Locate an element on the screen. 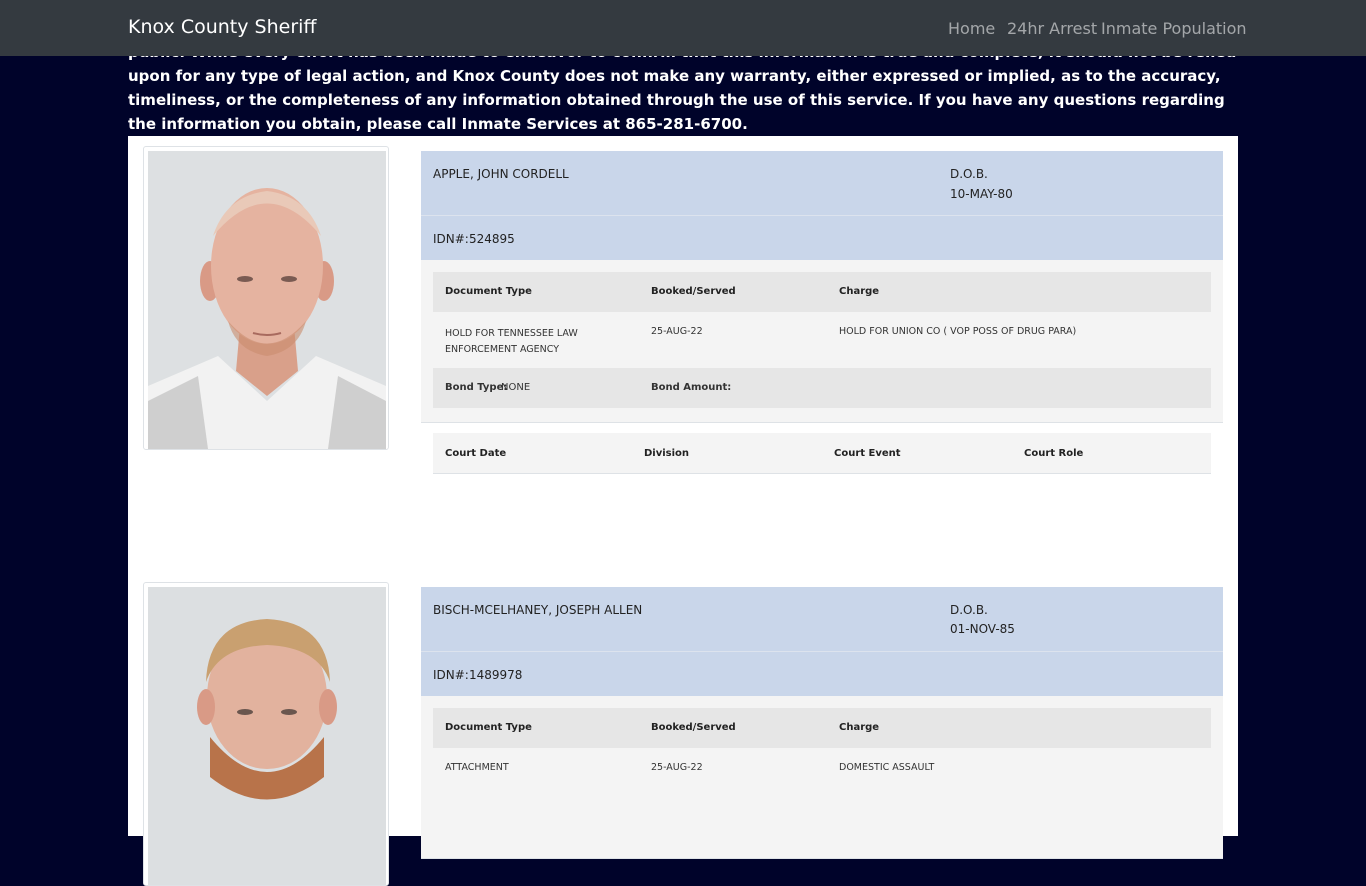 The width and height of the screenshot is (1366, 886). idn-value: 1489978 is located at coordinates (496, 675).